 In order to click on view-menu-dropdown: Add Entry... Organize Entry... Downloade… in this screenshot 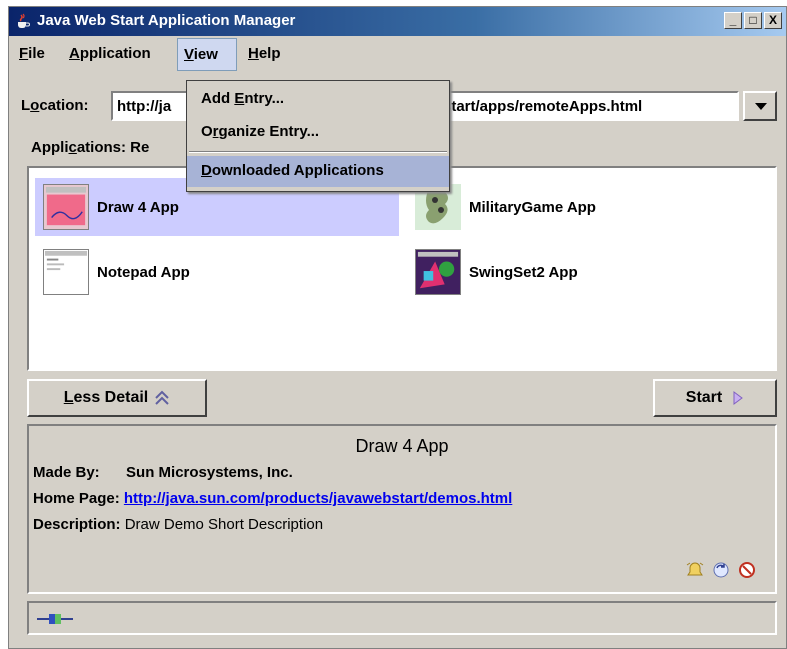, I will do `click(318, 136)`.